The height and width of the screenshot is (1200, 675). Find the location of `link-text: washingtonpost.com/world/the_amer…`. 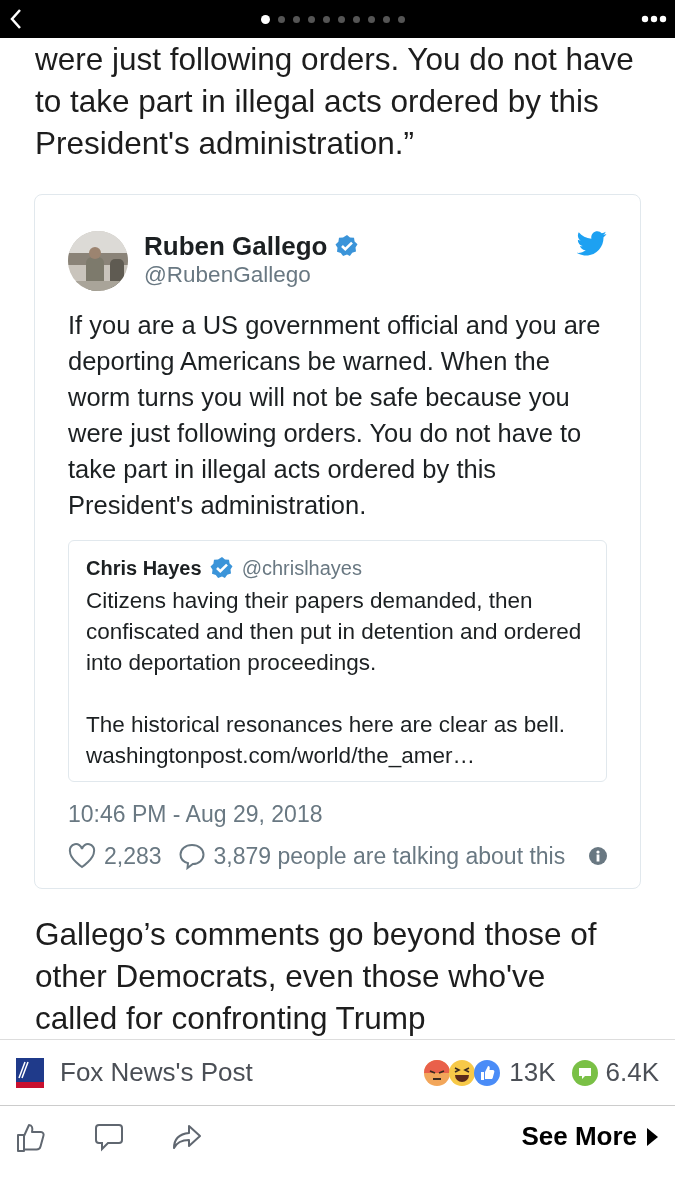

link-text: washingtonpost.com/world/the_amer… is located at coordinates (337, 755).